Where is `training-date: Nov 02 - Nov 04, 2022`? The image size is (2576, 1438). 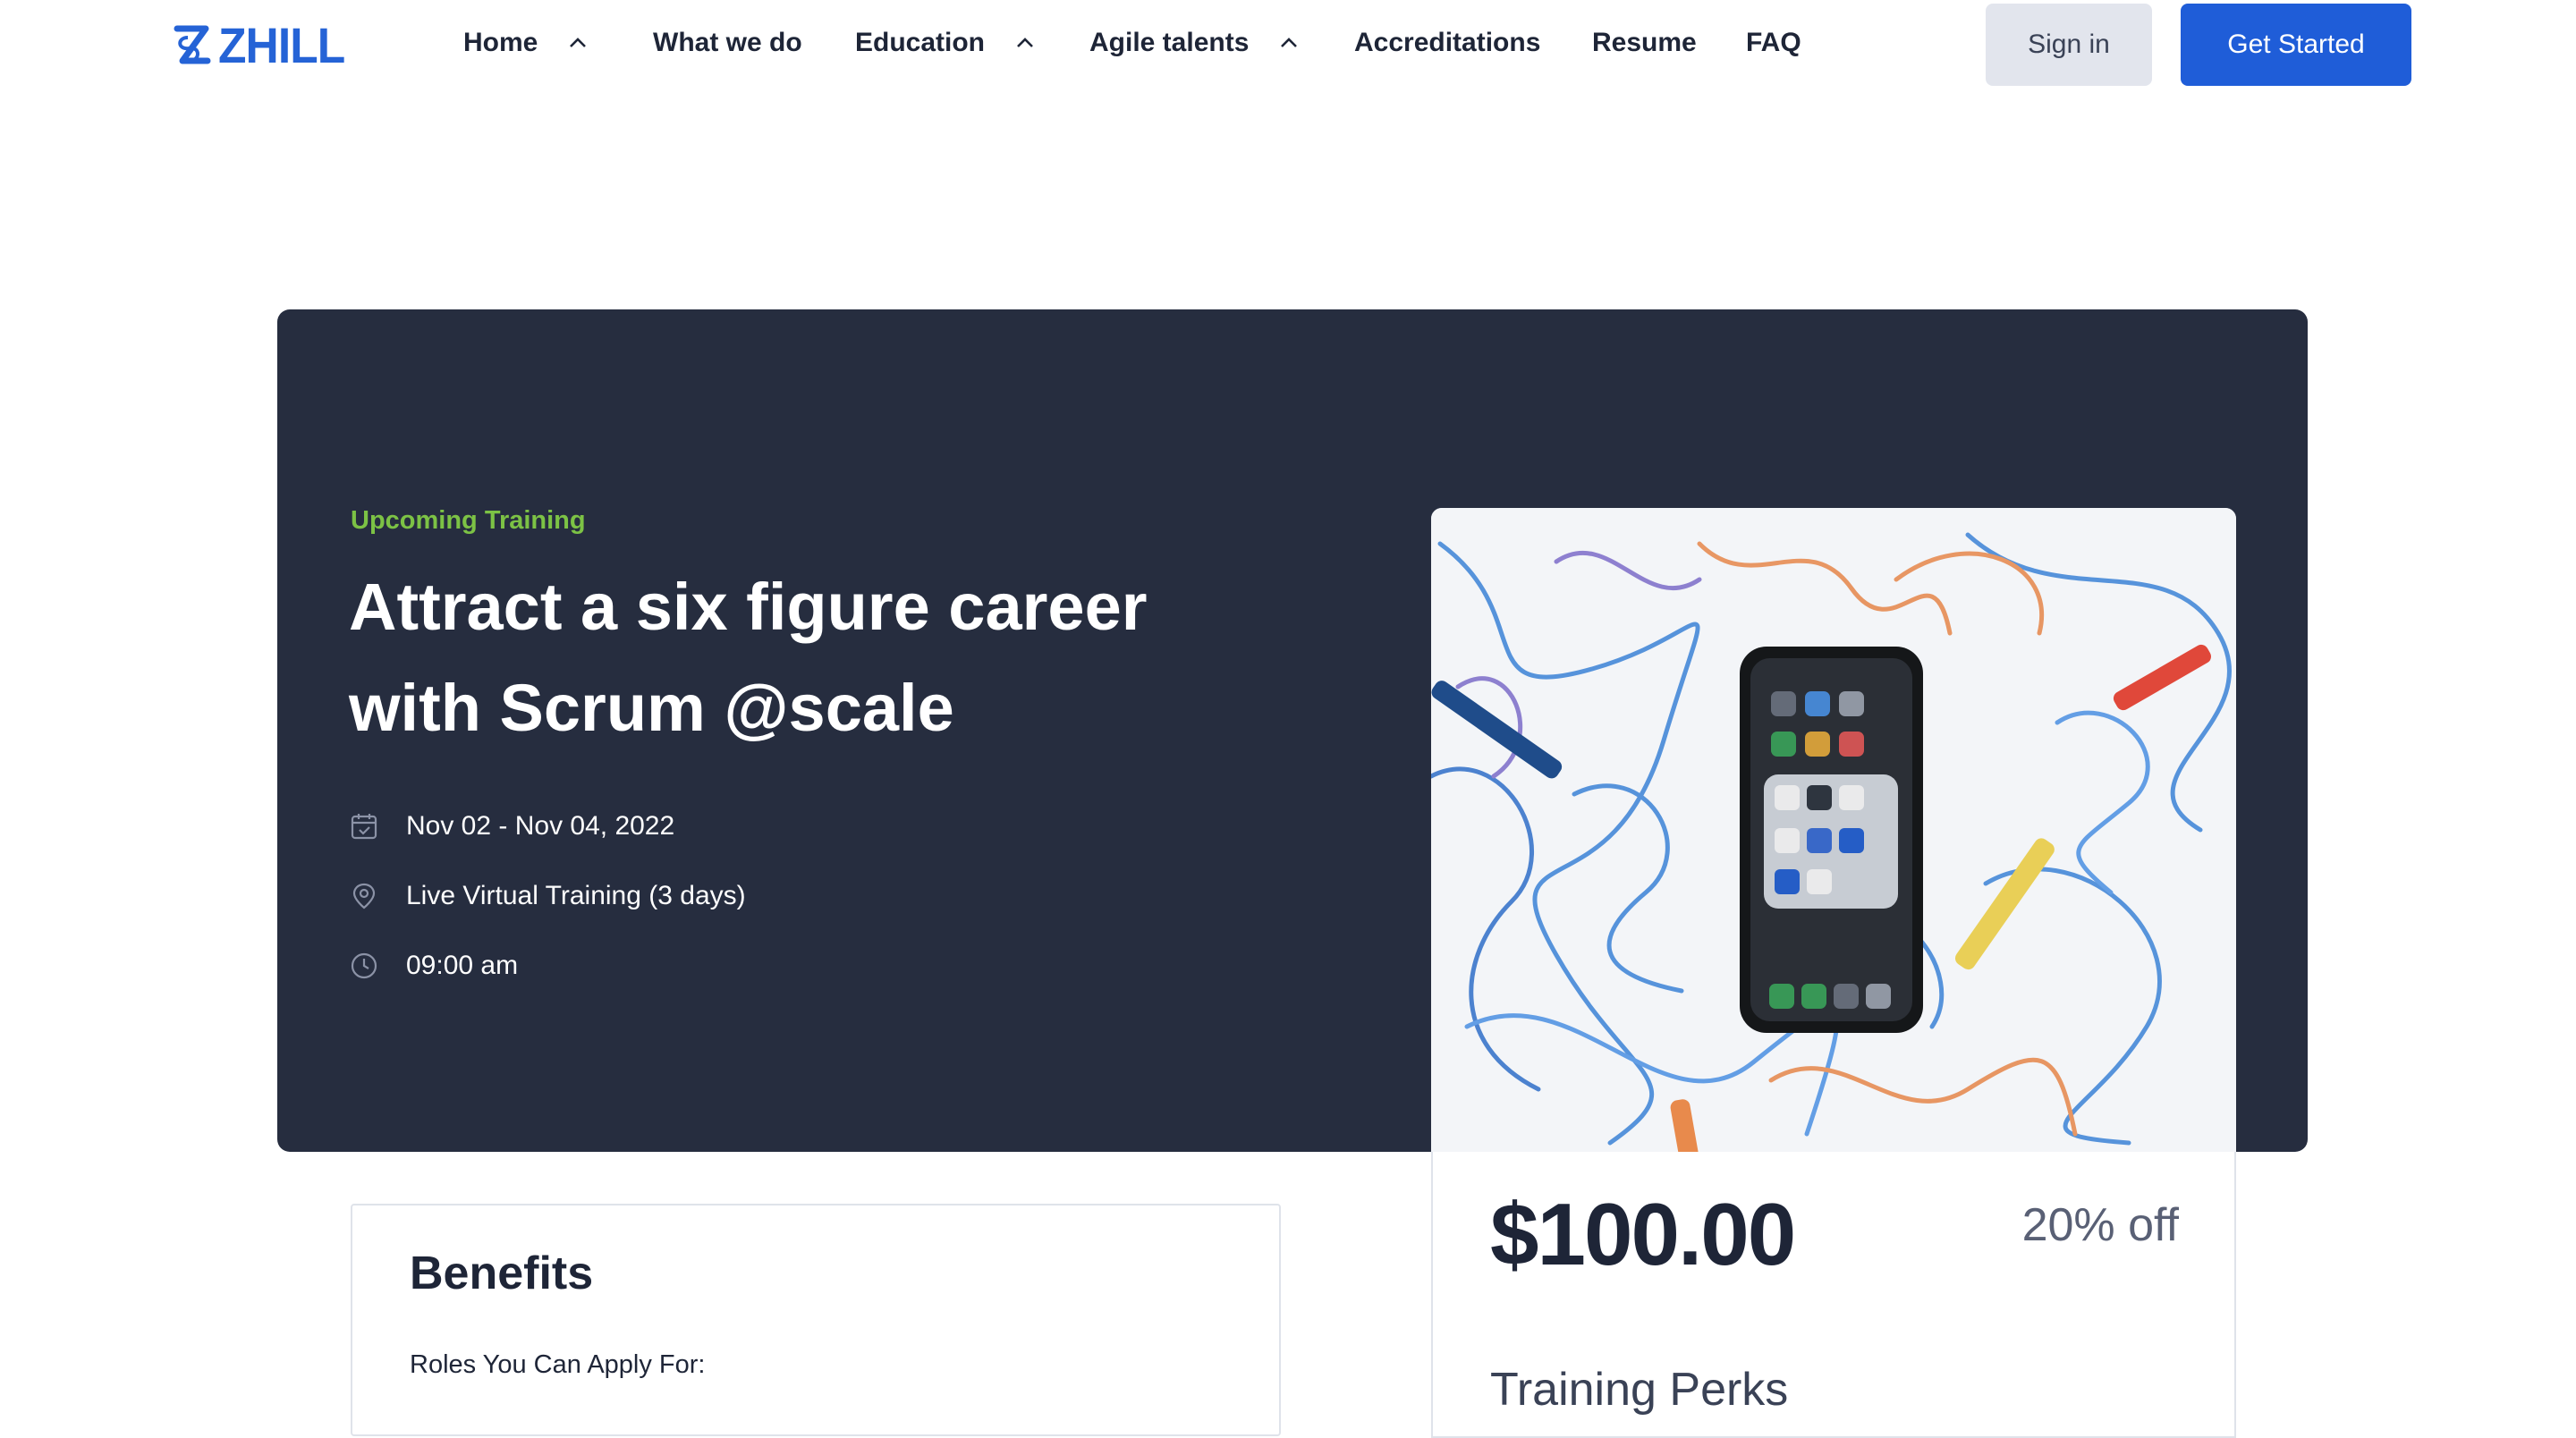 training-date: Nov 02 - Nov 04, 2022 is located at coordinates (511, 826).